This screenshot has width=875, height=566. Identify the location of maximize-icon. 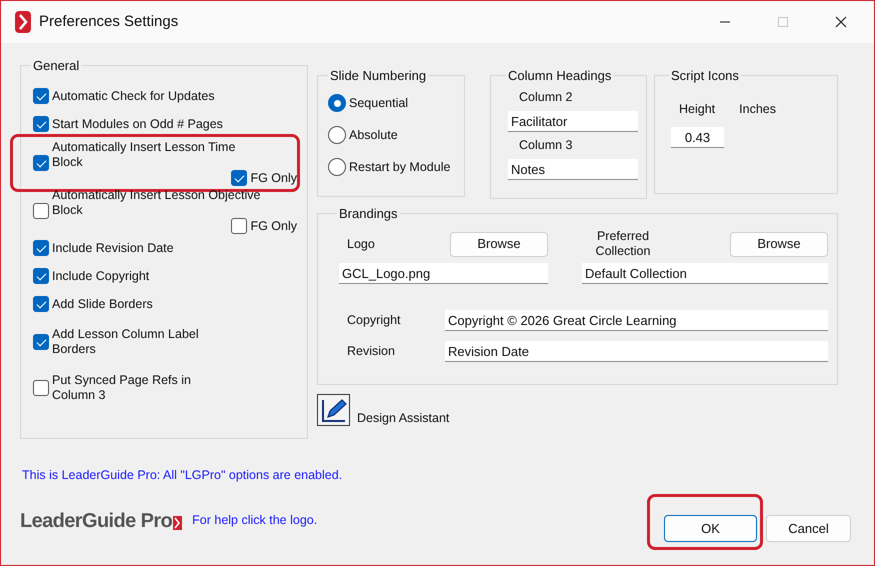
(783, 22).